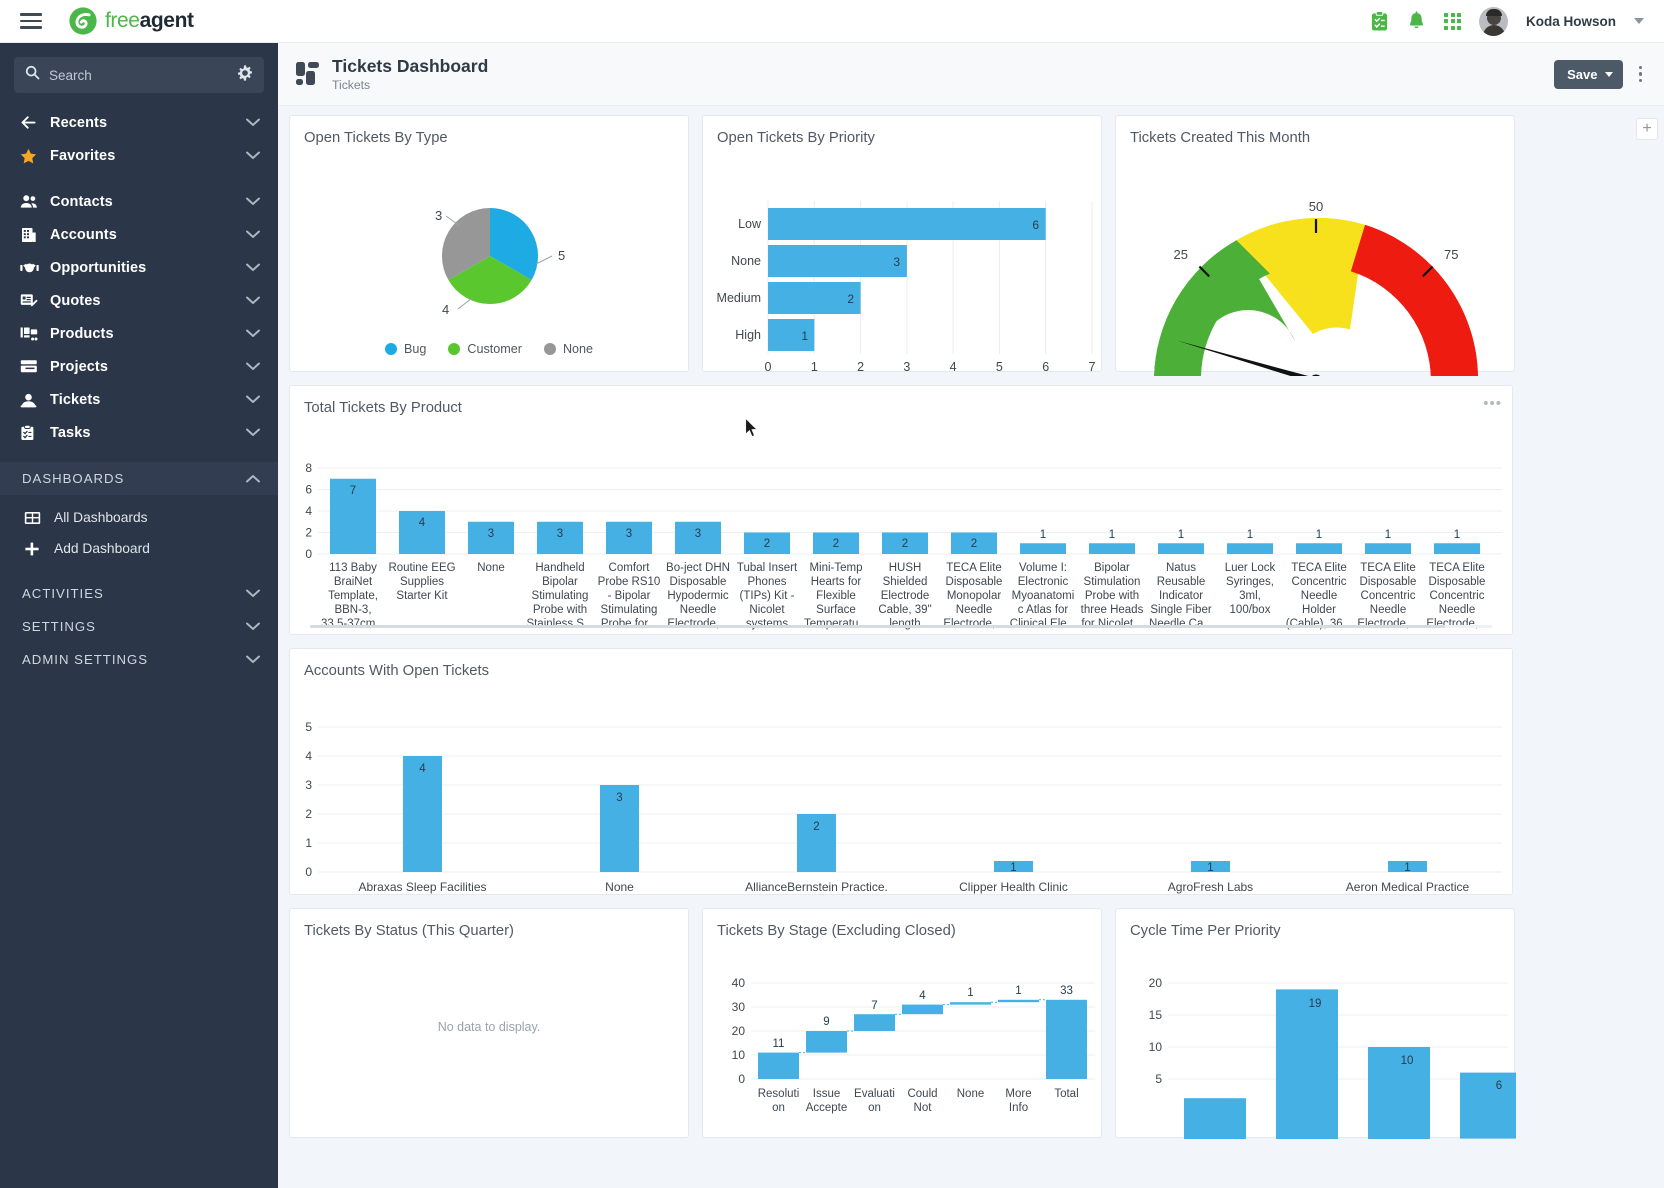 The height and width of the screenshot is (1188, 1664). What do you see at coordinates (1142, 375) in the screenshot?
I see `gauge-label-0: 0` at bounding box center [1142, 375].